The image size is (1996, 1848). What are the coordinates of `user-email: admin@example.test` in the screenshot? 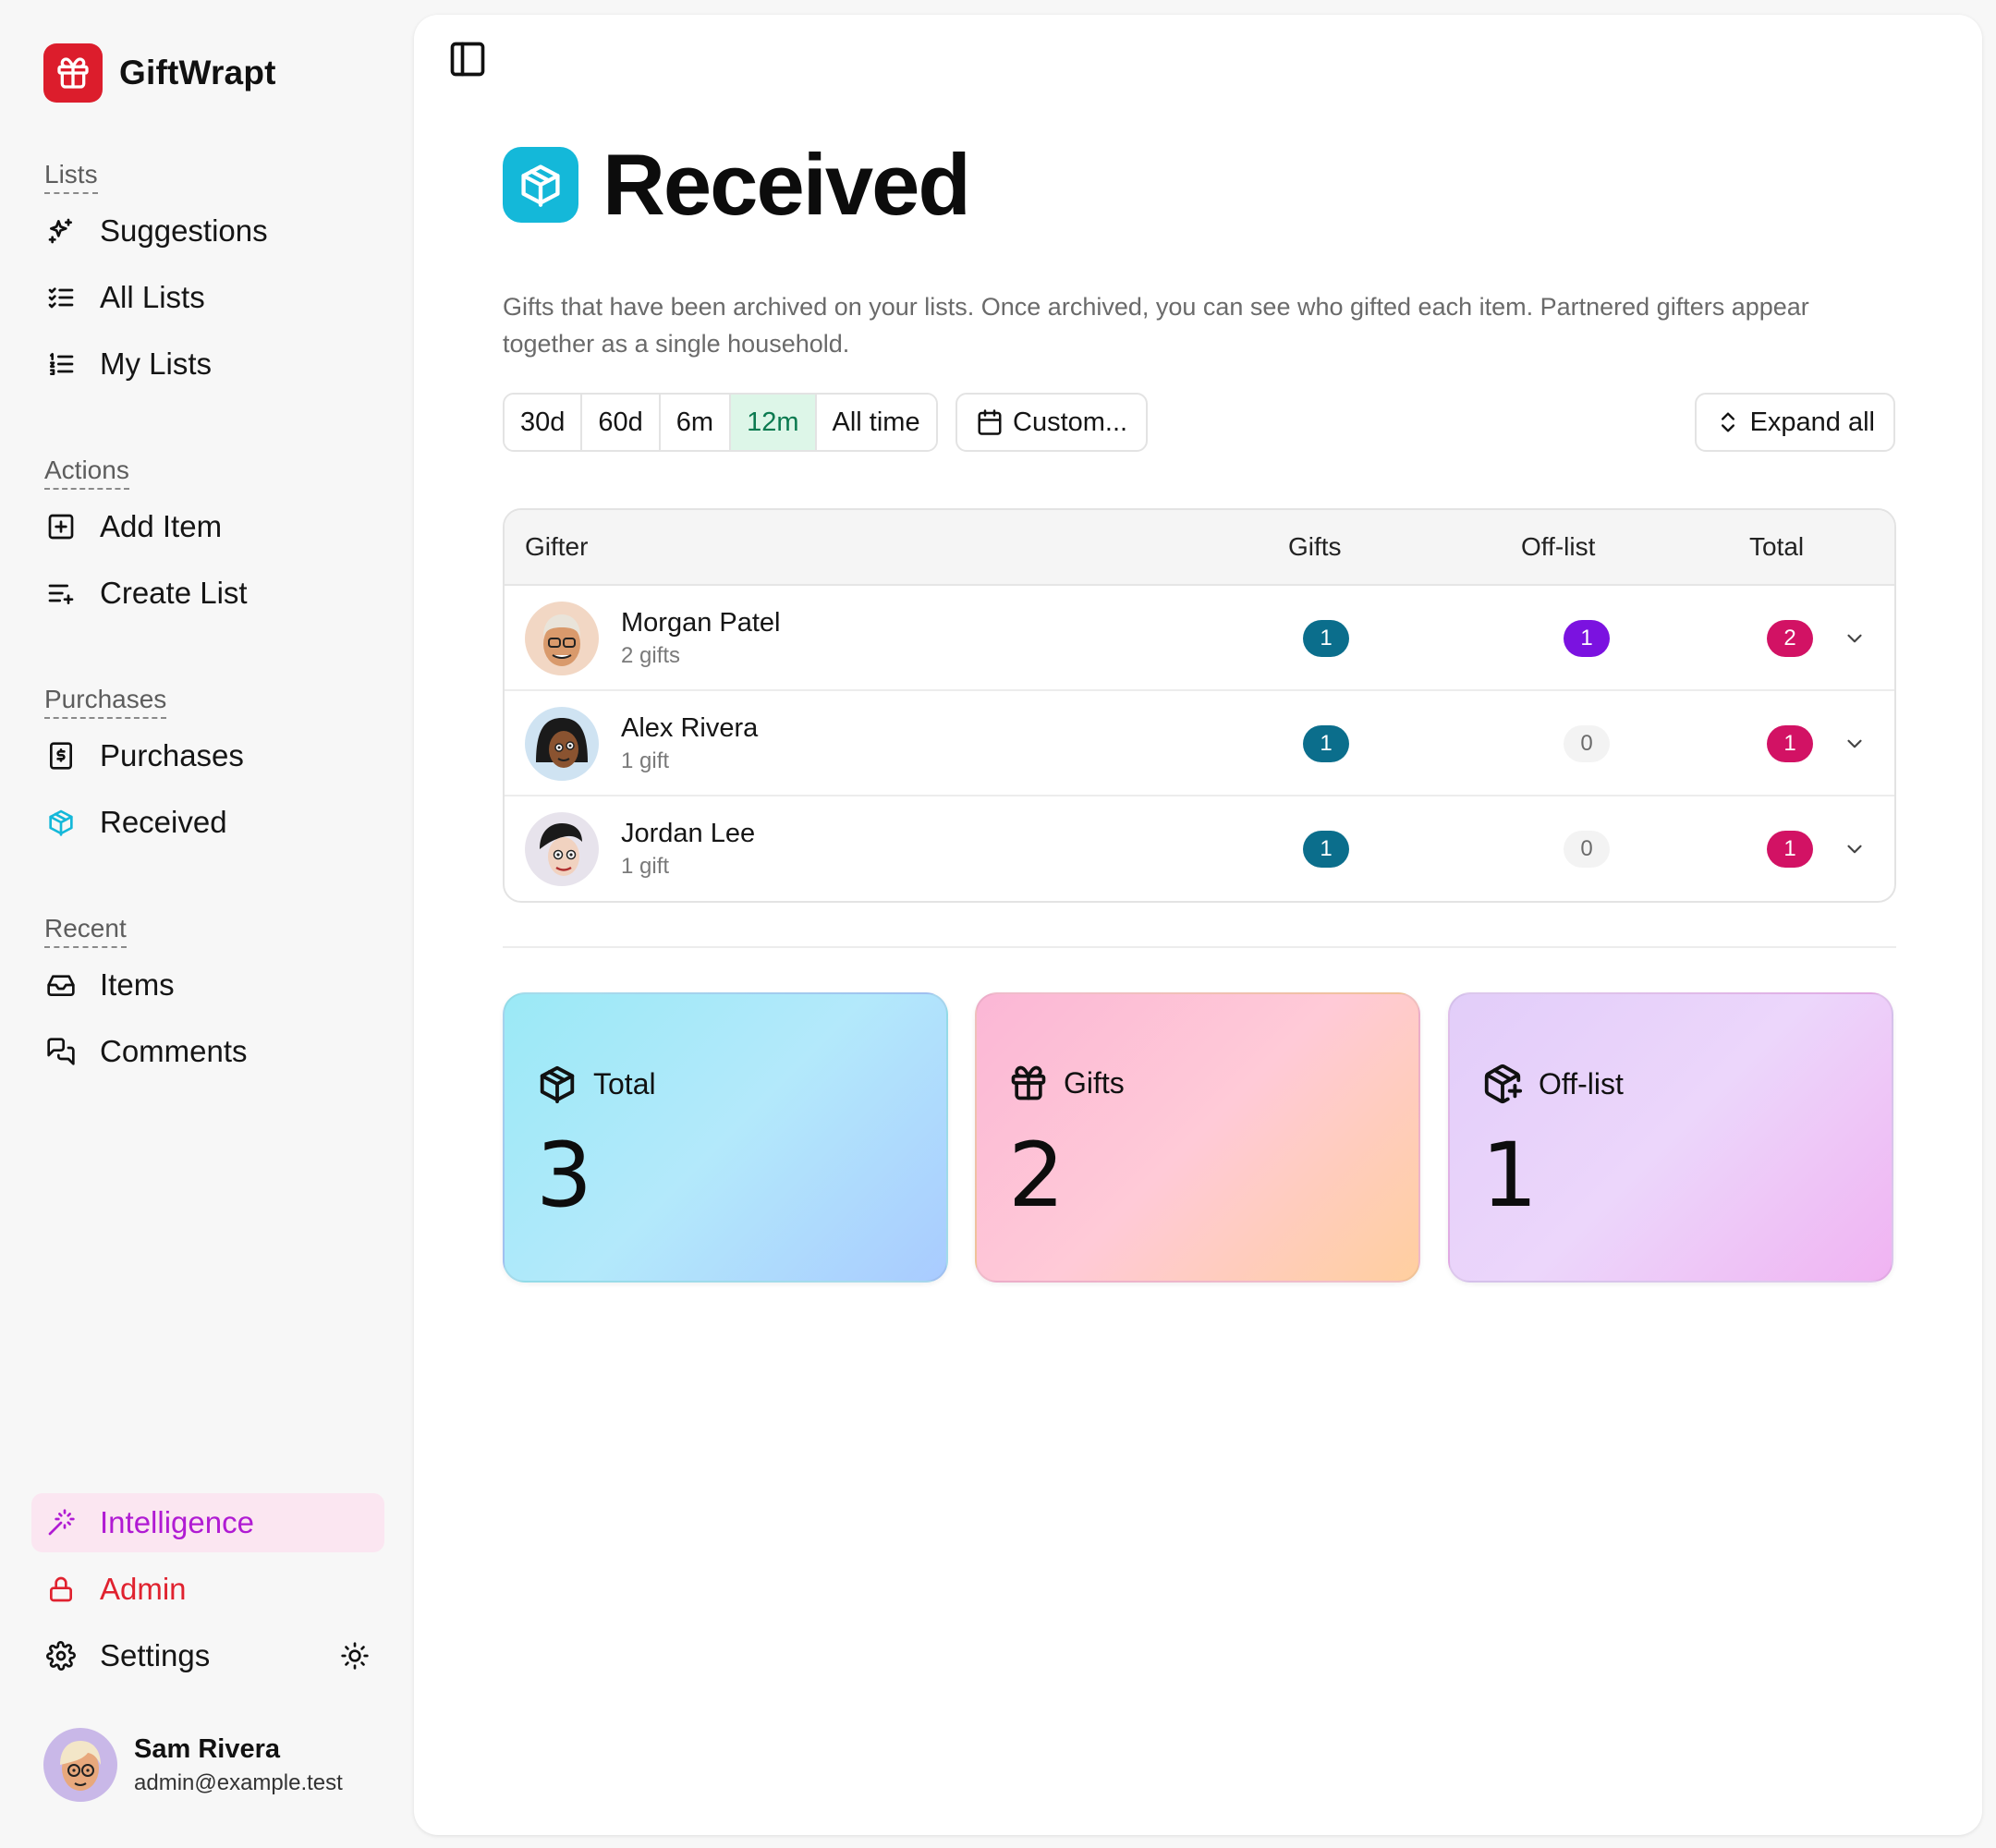 It's located at (238, 1782).